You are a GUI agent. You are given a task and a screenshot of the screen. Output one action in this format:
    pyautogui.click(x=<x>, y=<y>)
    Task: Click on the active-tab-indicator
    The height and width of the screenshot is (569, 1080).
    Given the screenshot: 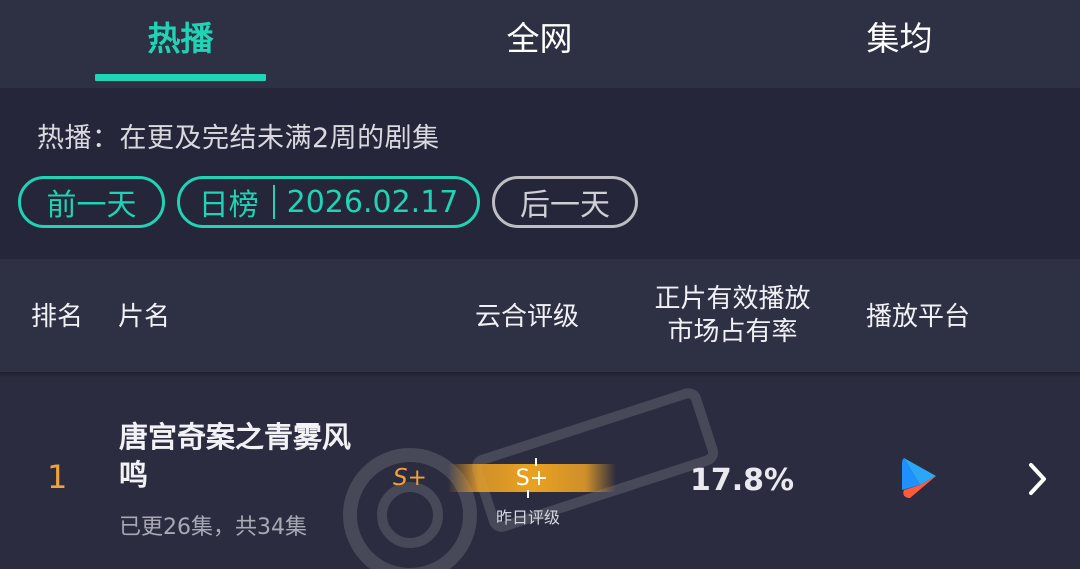 What is the action you would take?
    pyautogui.click(x=180, y=77)
    